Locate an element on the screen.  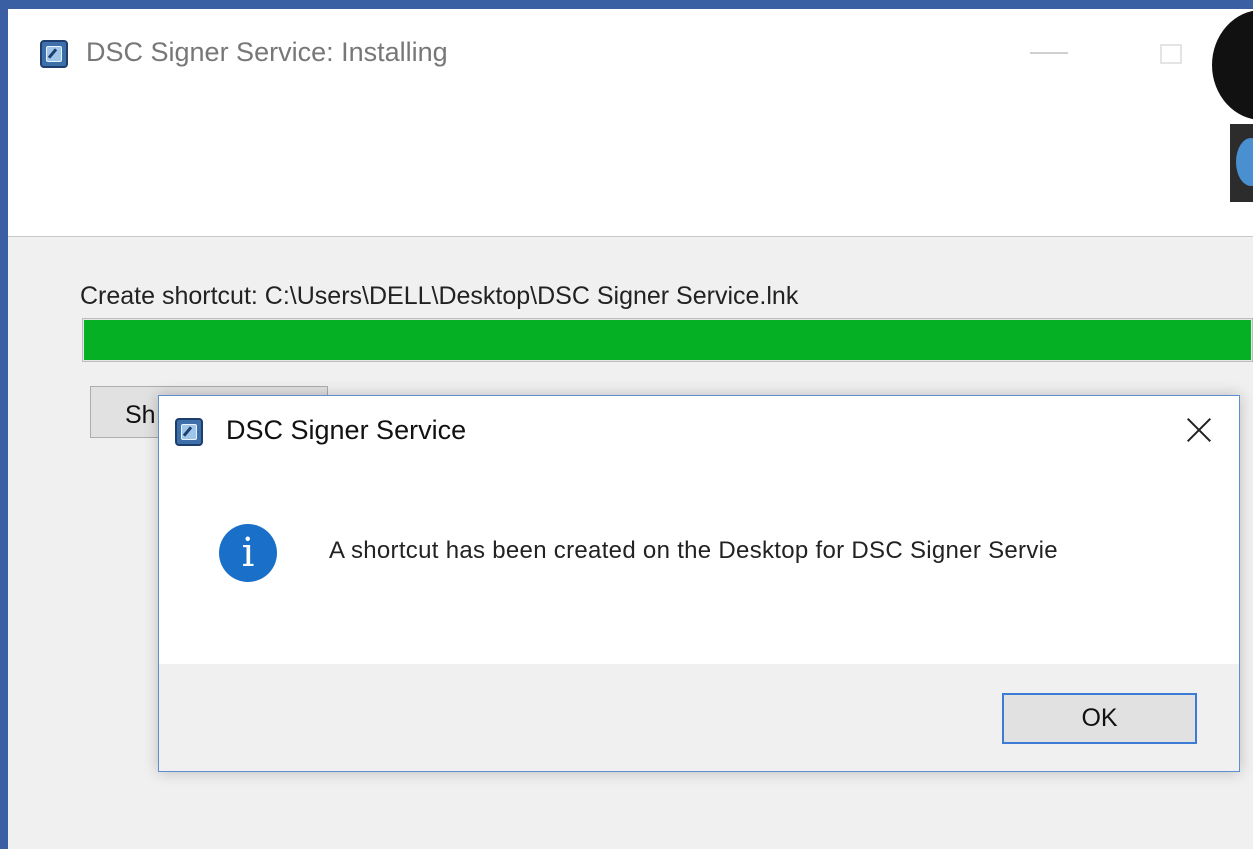
app-icon is located at coordinates (54, 54).